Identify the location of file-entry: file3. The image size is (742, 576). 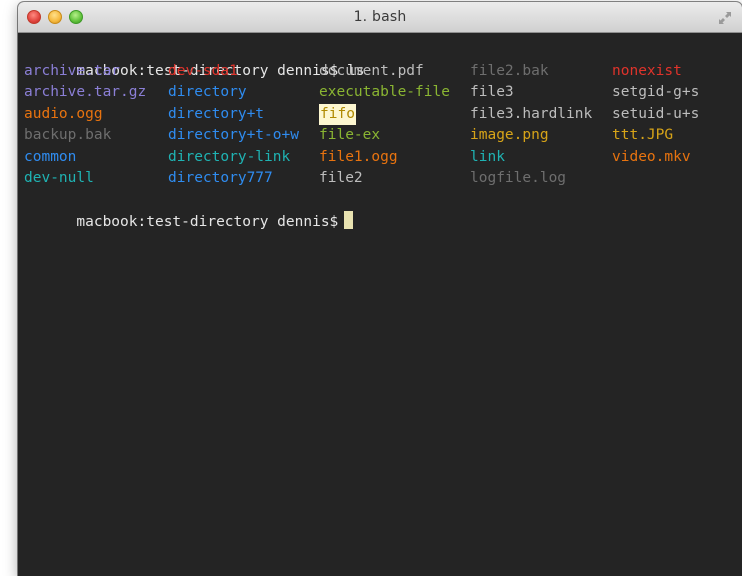
(492, 92).